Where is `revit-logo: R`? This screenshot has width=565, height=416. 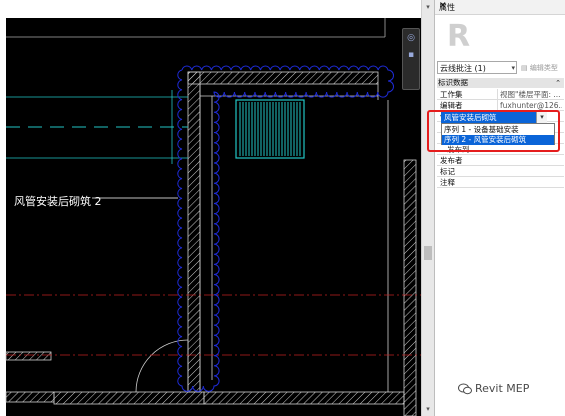 revit-logo: R is located at coordinates (459, 36).